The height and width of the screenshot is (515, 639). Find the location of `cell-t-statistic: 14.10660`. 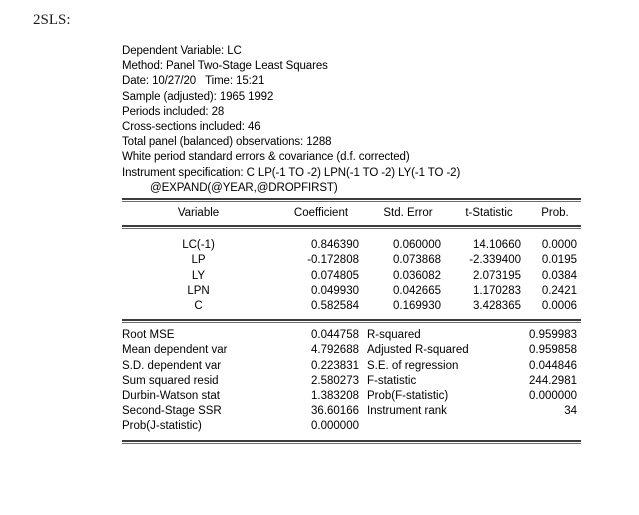

cell-t-statistic: 14.10660 is located at coordinates (497, 245).